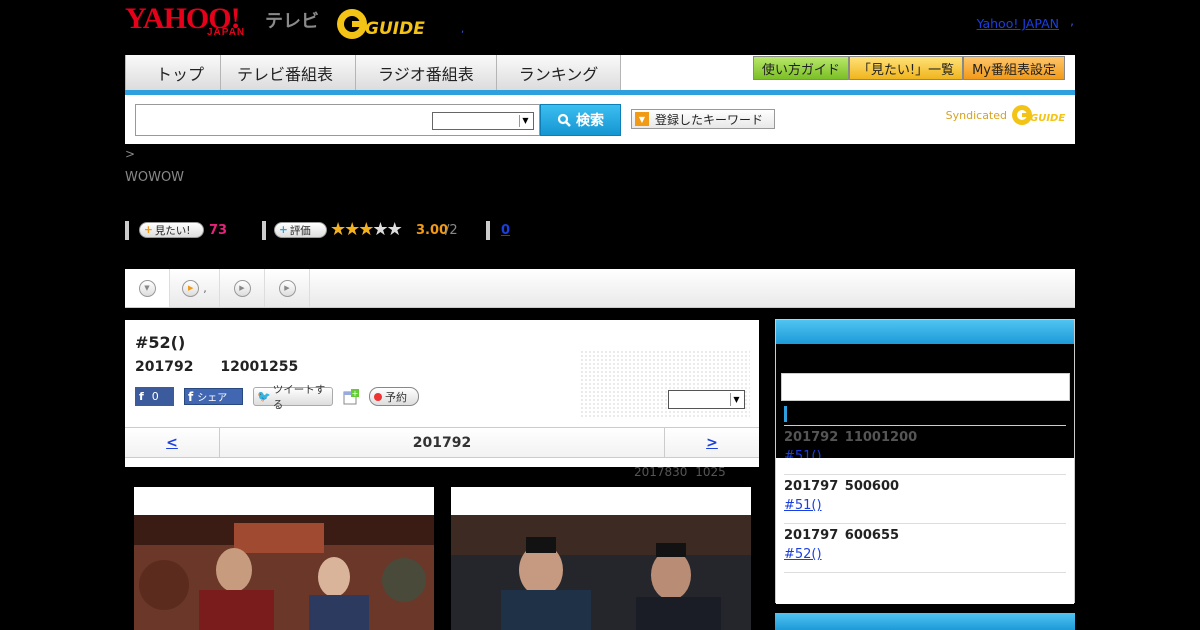 This screenshot has height=630, width=1200. I want to click on saved-keywords-button: ▼ 登録したキーワード, so click(703, 119).